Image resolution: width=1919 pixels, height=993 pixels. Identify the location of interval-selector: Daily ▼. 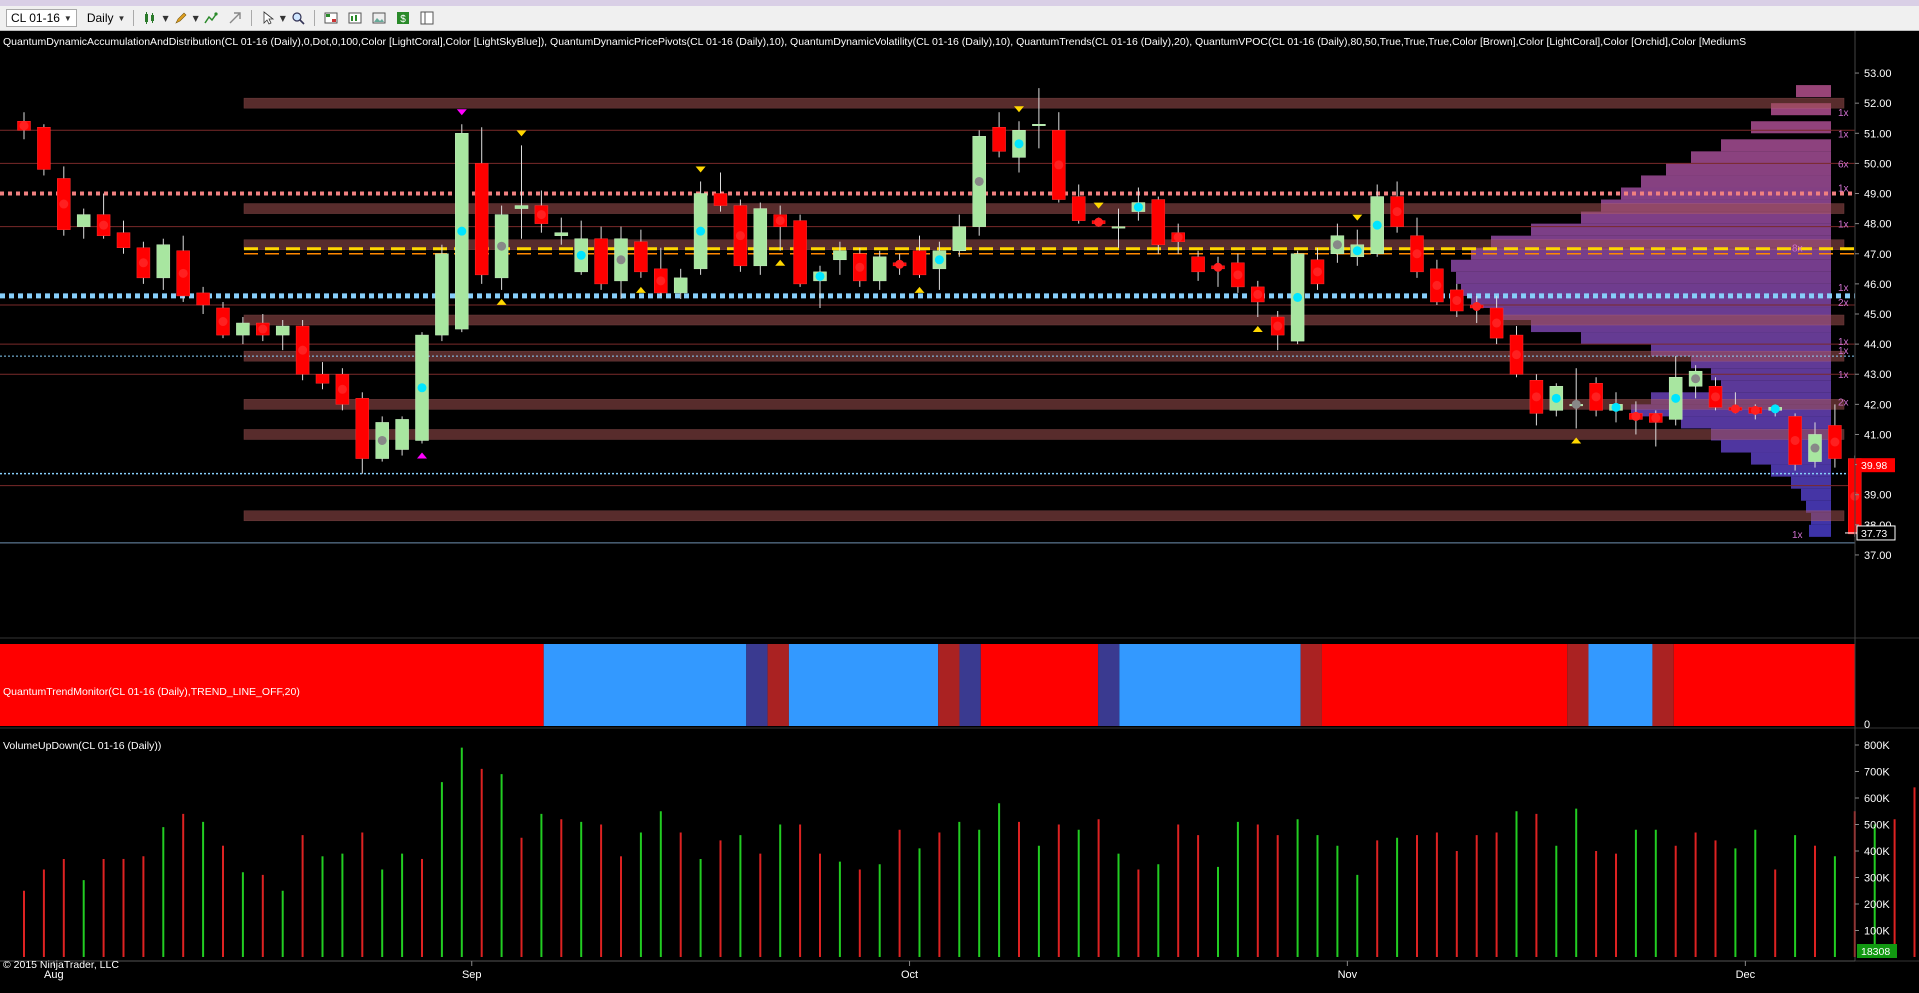
(106, 18).